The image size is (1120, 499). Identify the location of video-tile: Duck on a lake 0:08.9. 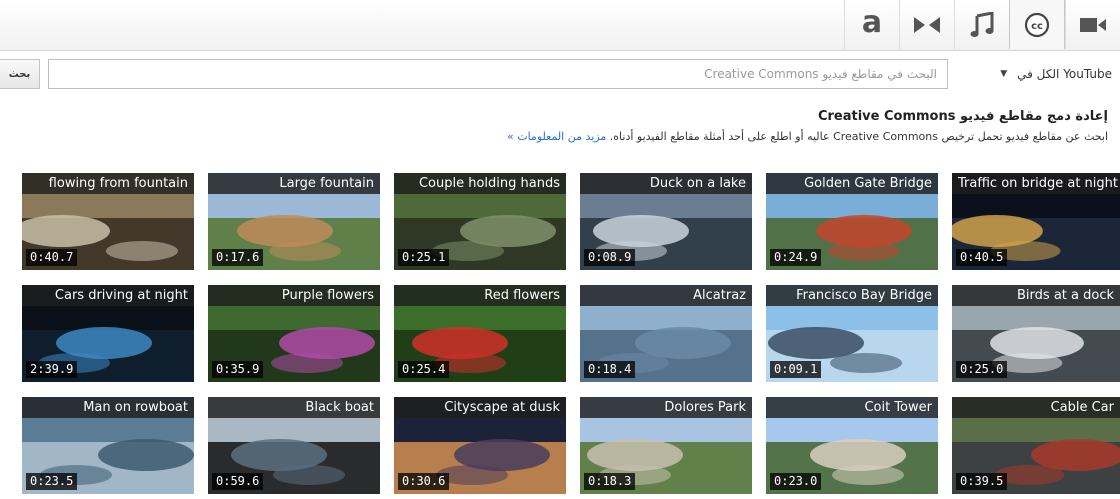
(666, 221).